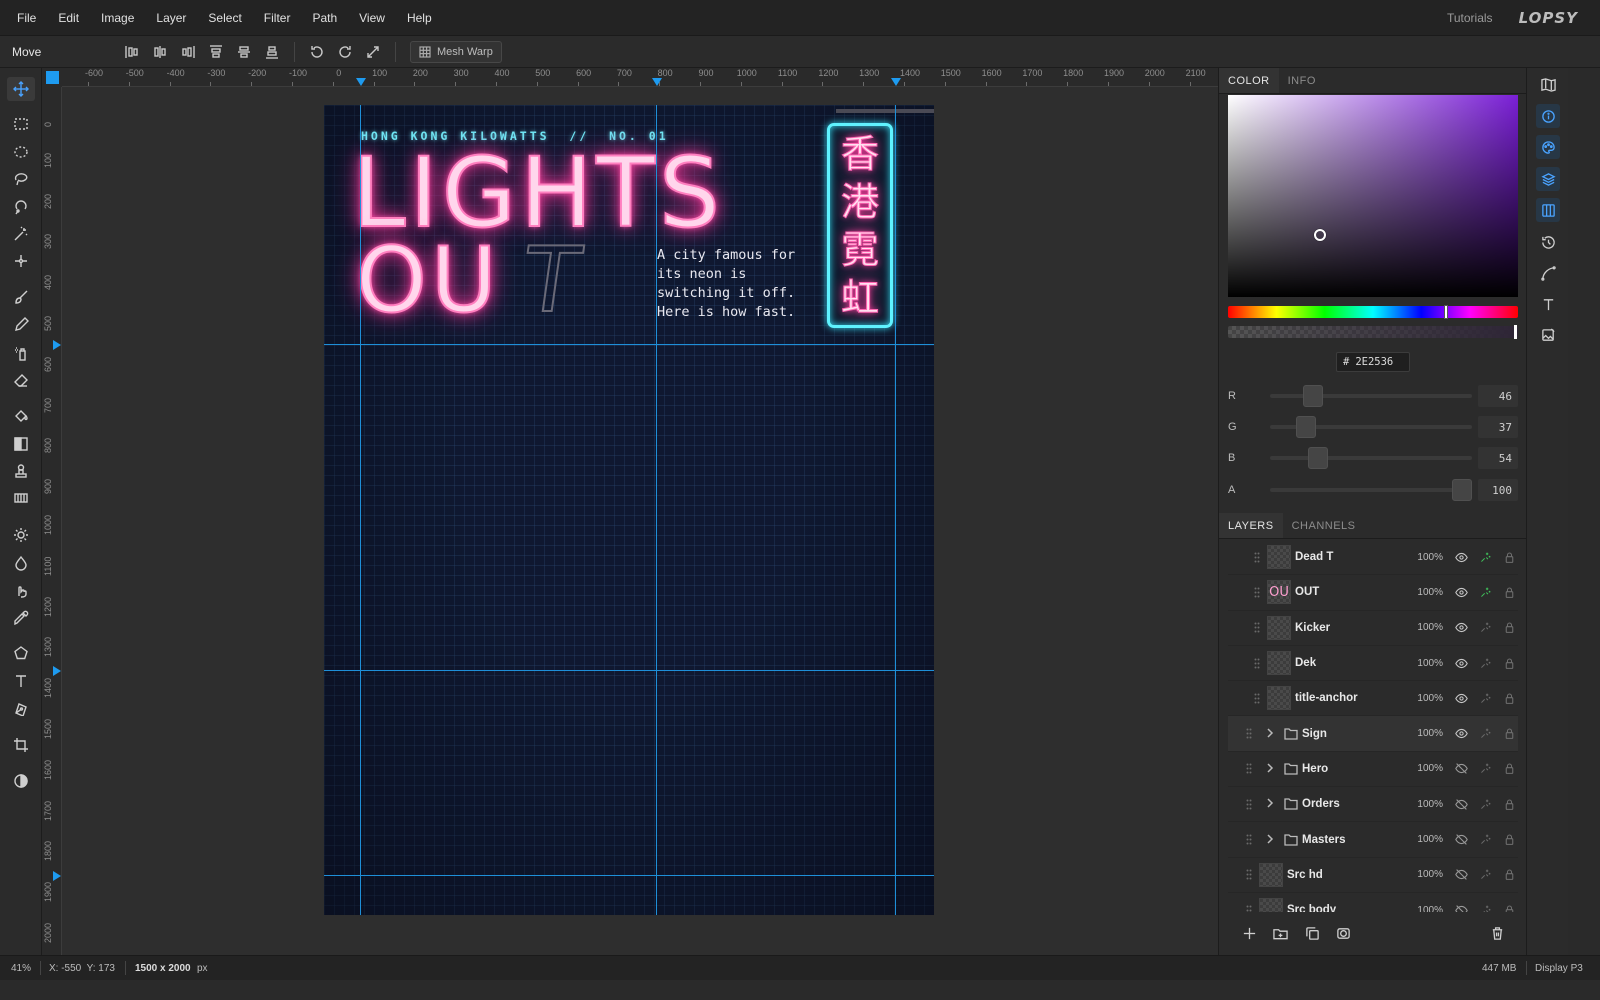 The height and width of the screenshot is (1000, 1600). Describe the element at coordinates (21, 681) in the screenshot. I see `type-tool` at that location.